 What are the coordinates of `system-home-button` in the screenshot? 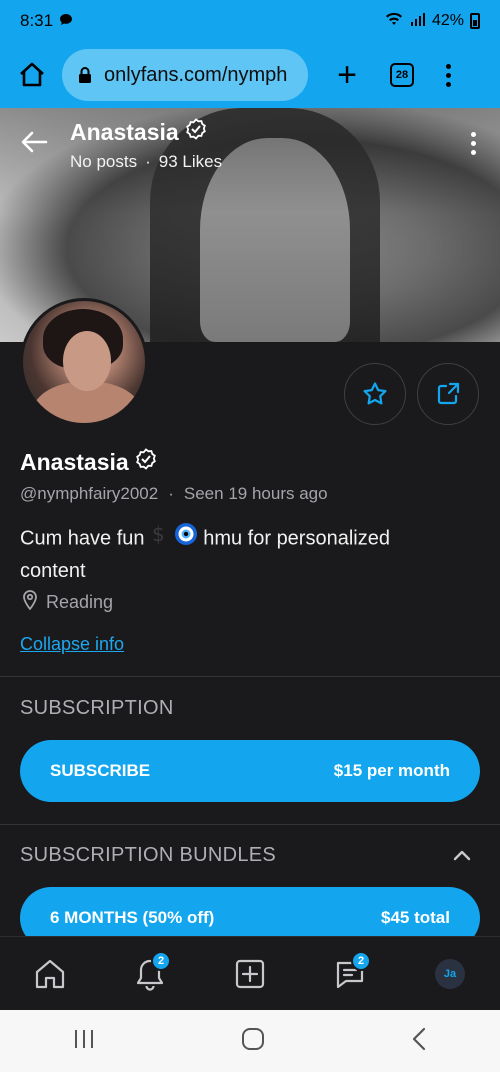 It's located at (253, 1041).